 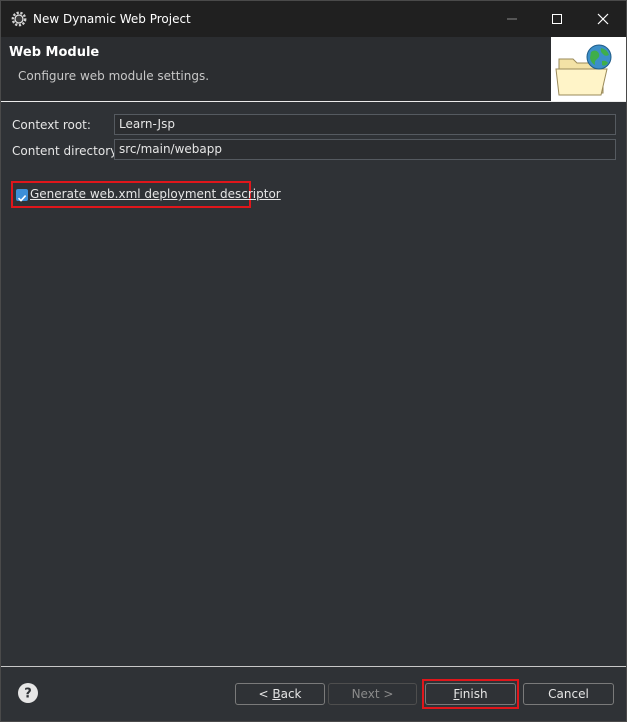 I want to click on generate-web-xml-checkbox, so click(x=22, y=195).